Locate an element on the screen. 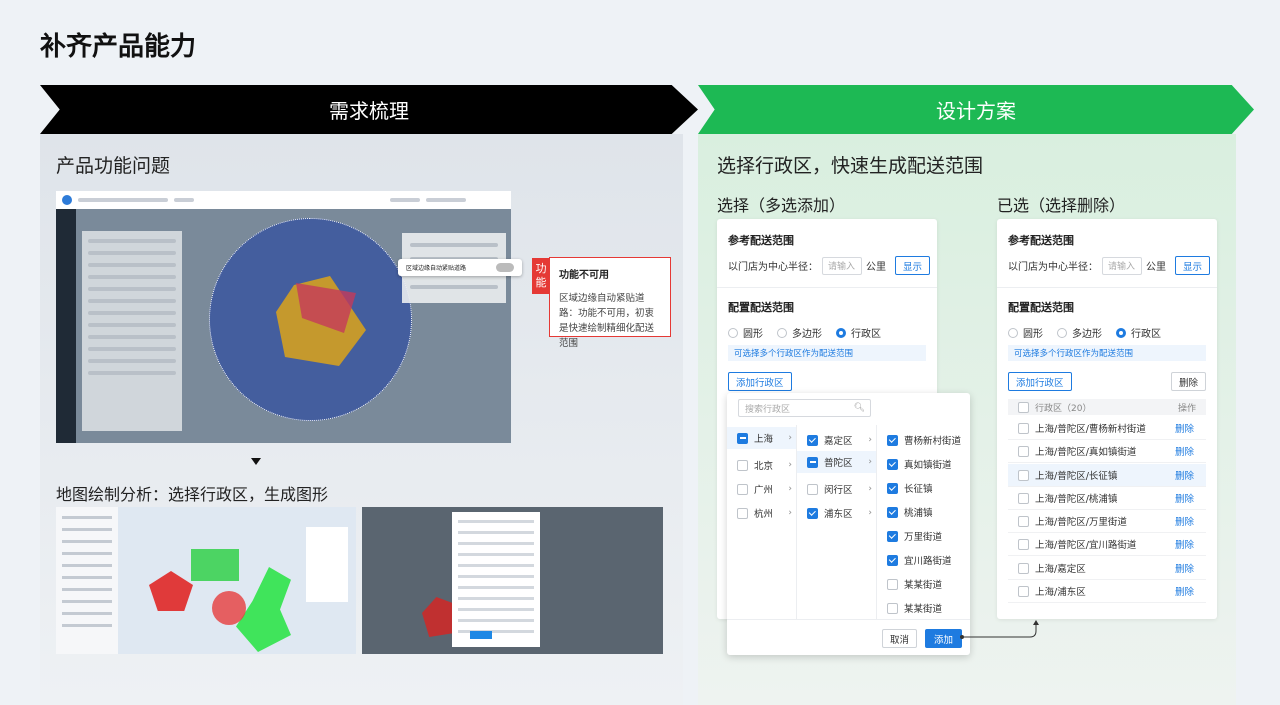  row-label: 上海/普陀区/真如镇街道 is located at coordinates (1086, 452).